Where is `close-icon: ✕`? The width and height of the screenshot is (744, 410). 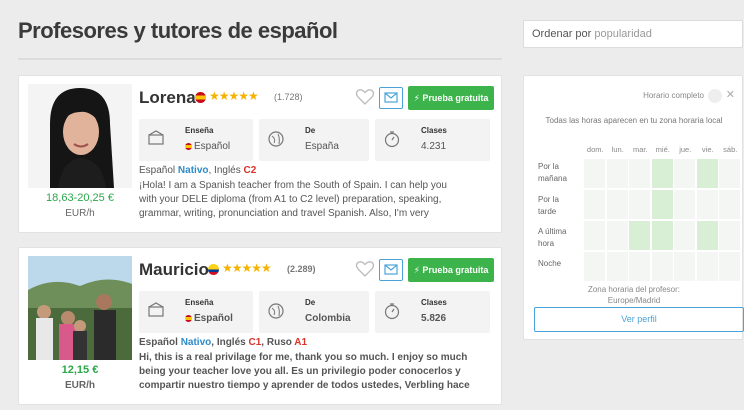
close-icon: ✕ is located at coordinates (730, 94).